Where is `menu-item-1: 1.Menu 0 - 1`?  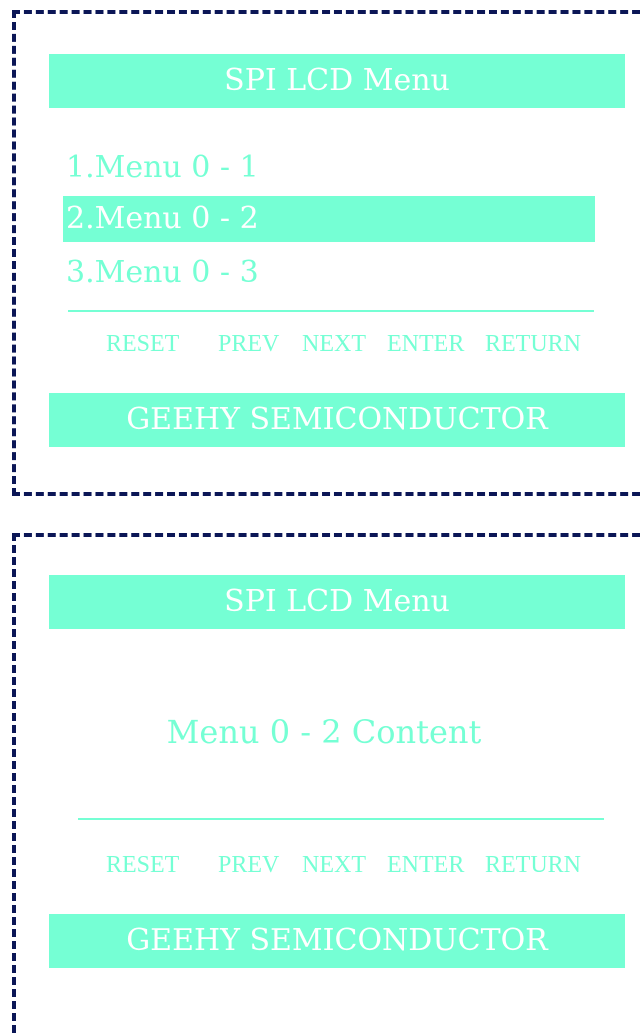 menu-item-1: 1.Menu 0 - 1 is located at coordinates (161, 168).